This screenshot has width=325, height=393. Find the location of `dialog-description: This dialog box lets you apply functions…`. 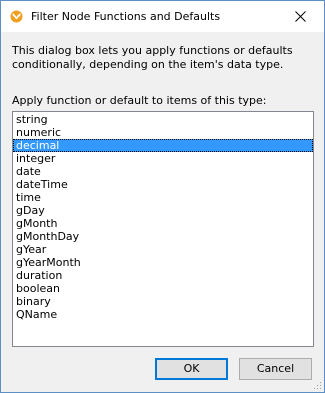

dialog-description: This dialog box lets you apply functions… is located at coordinates (152, 57).